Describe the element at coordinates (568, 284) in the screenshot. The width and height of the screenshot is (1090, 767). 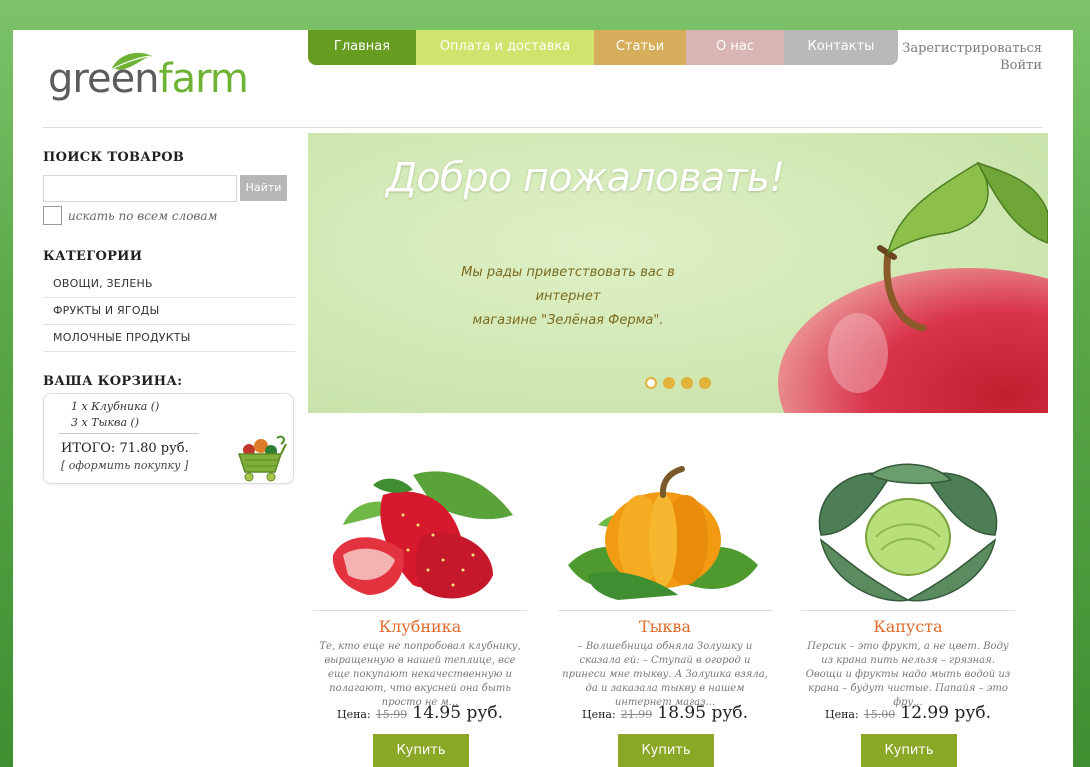
I see `banner-subtitle-line: Мы рады приветствовать вас в интернет` at that location.